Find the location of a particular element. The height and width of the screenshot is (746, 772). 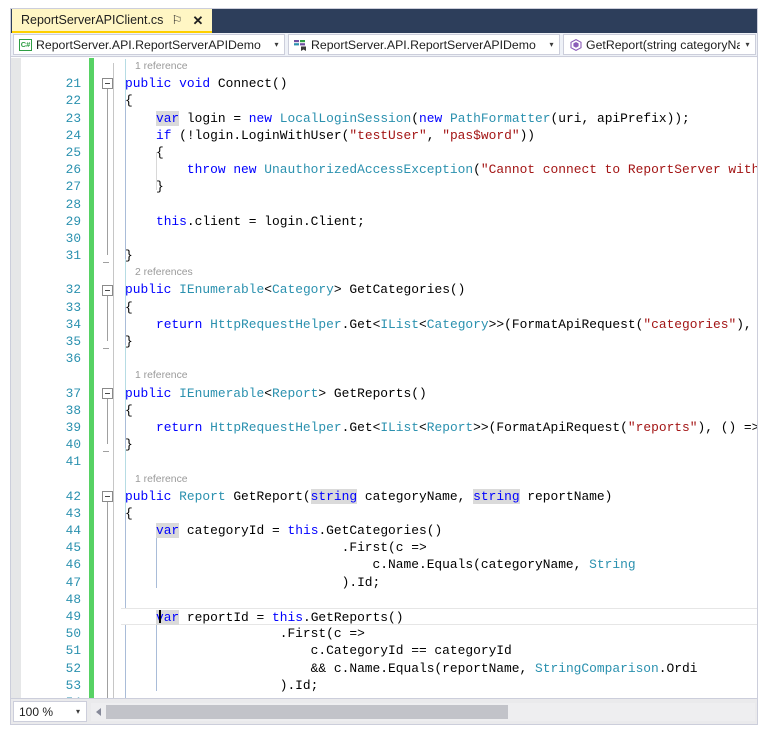

document-tab-reportserverapiclient: ReportServerAPIClient.cs ⚐ ✕ is located at coordinates (112, 21).